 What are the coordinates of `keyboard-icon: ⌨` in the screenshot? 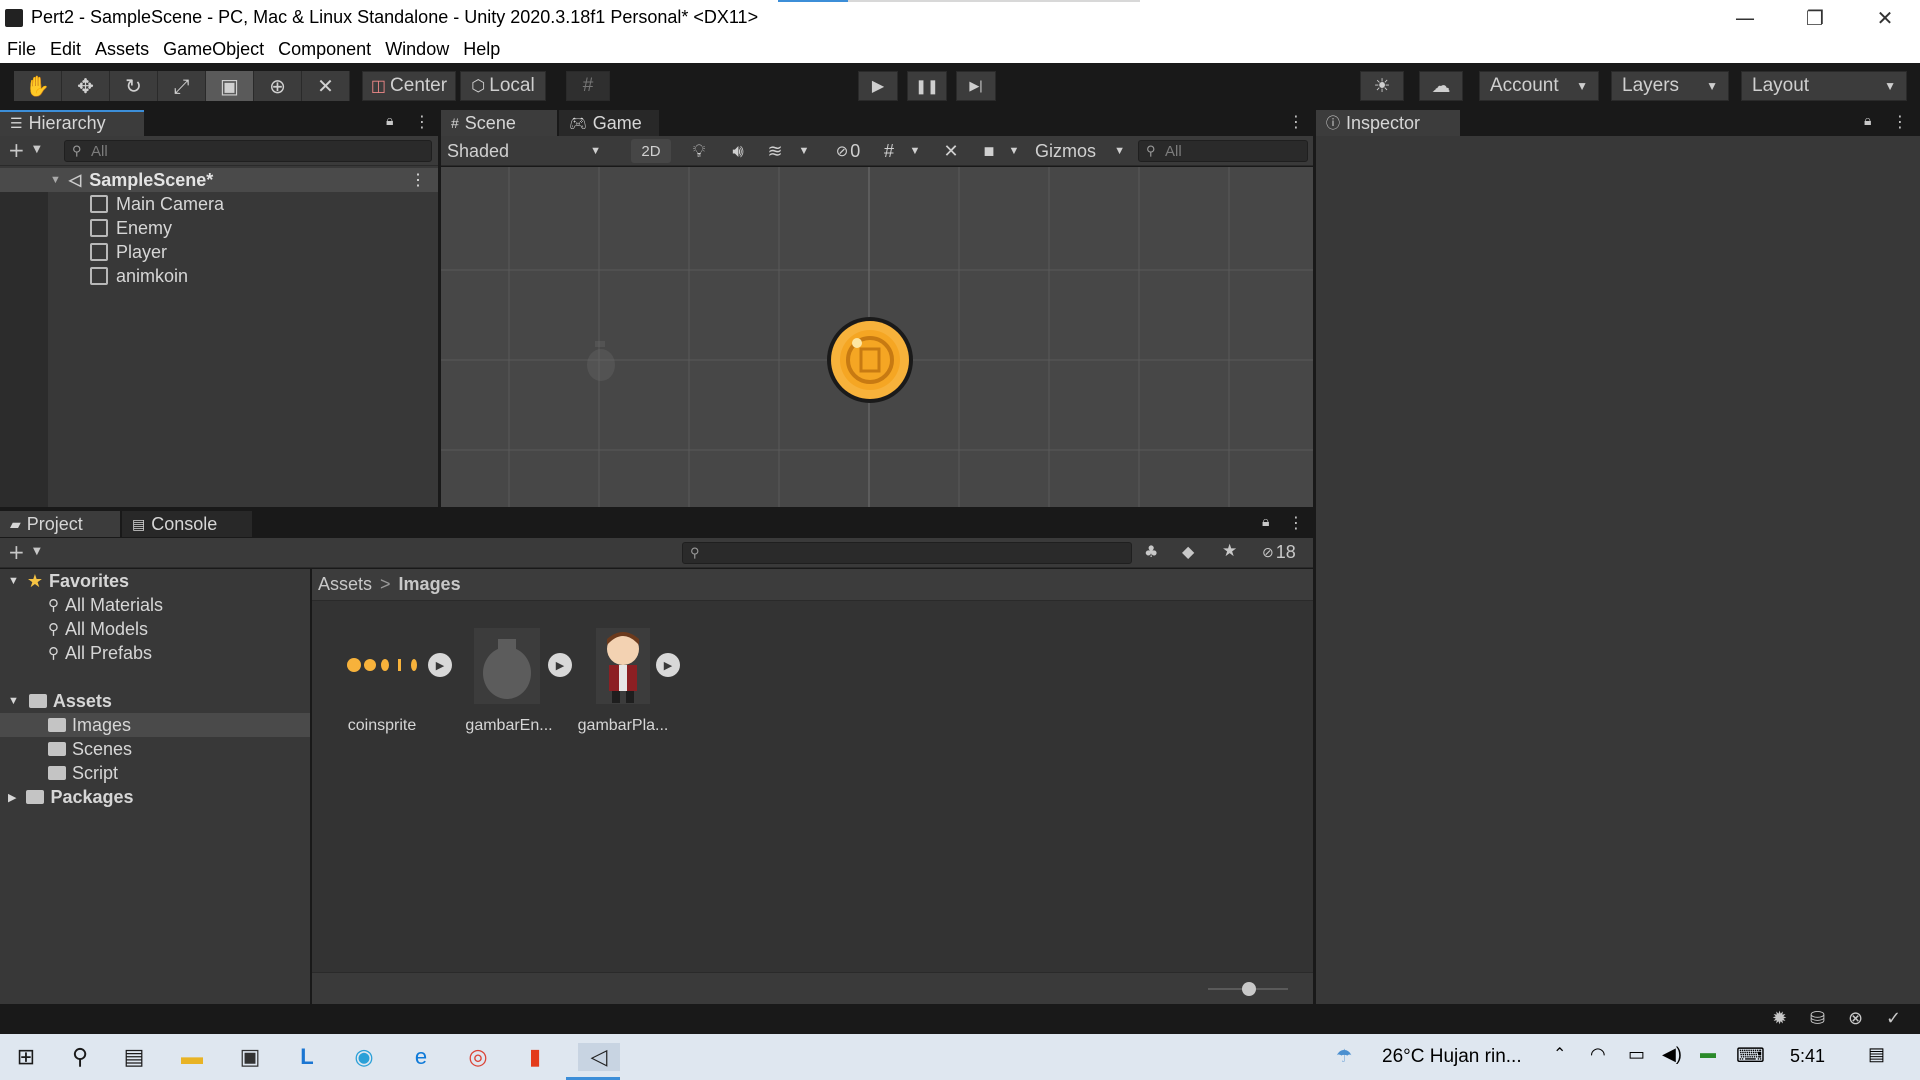 It's located at (1750, 1055).